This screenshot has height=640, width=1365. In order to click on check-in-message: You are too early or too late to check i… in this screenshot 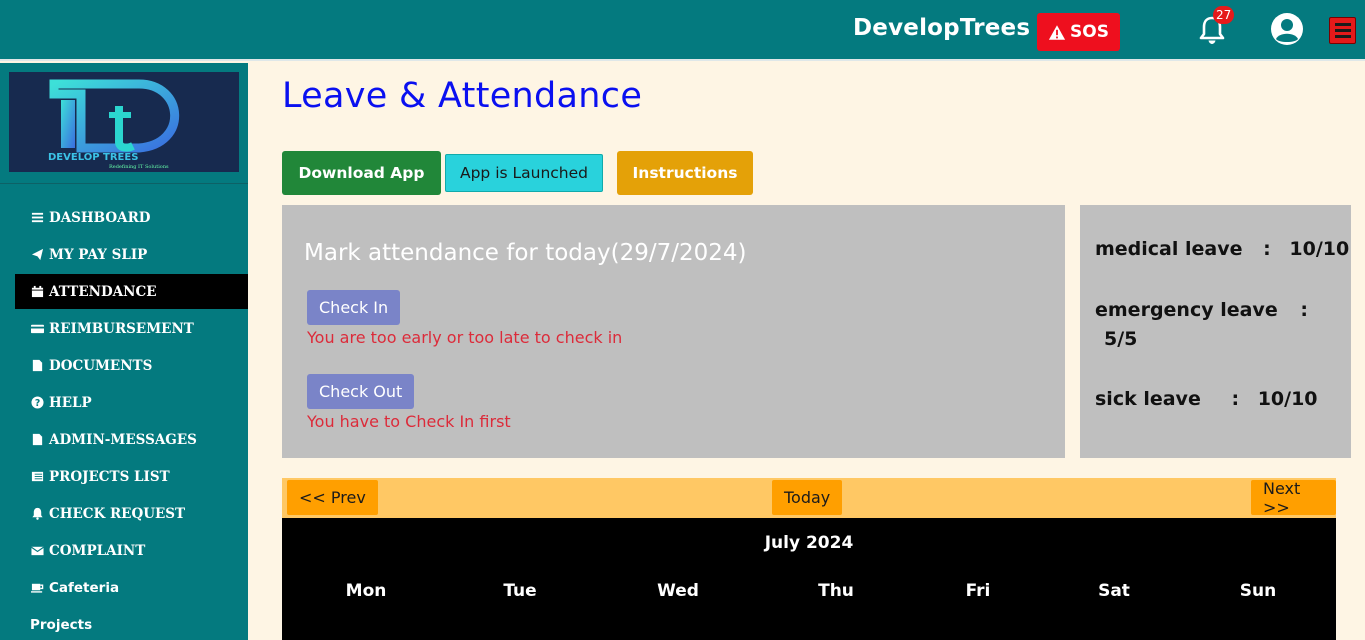, I will do `click(465, 337)`.